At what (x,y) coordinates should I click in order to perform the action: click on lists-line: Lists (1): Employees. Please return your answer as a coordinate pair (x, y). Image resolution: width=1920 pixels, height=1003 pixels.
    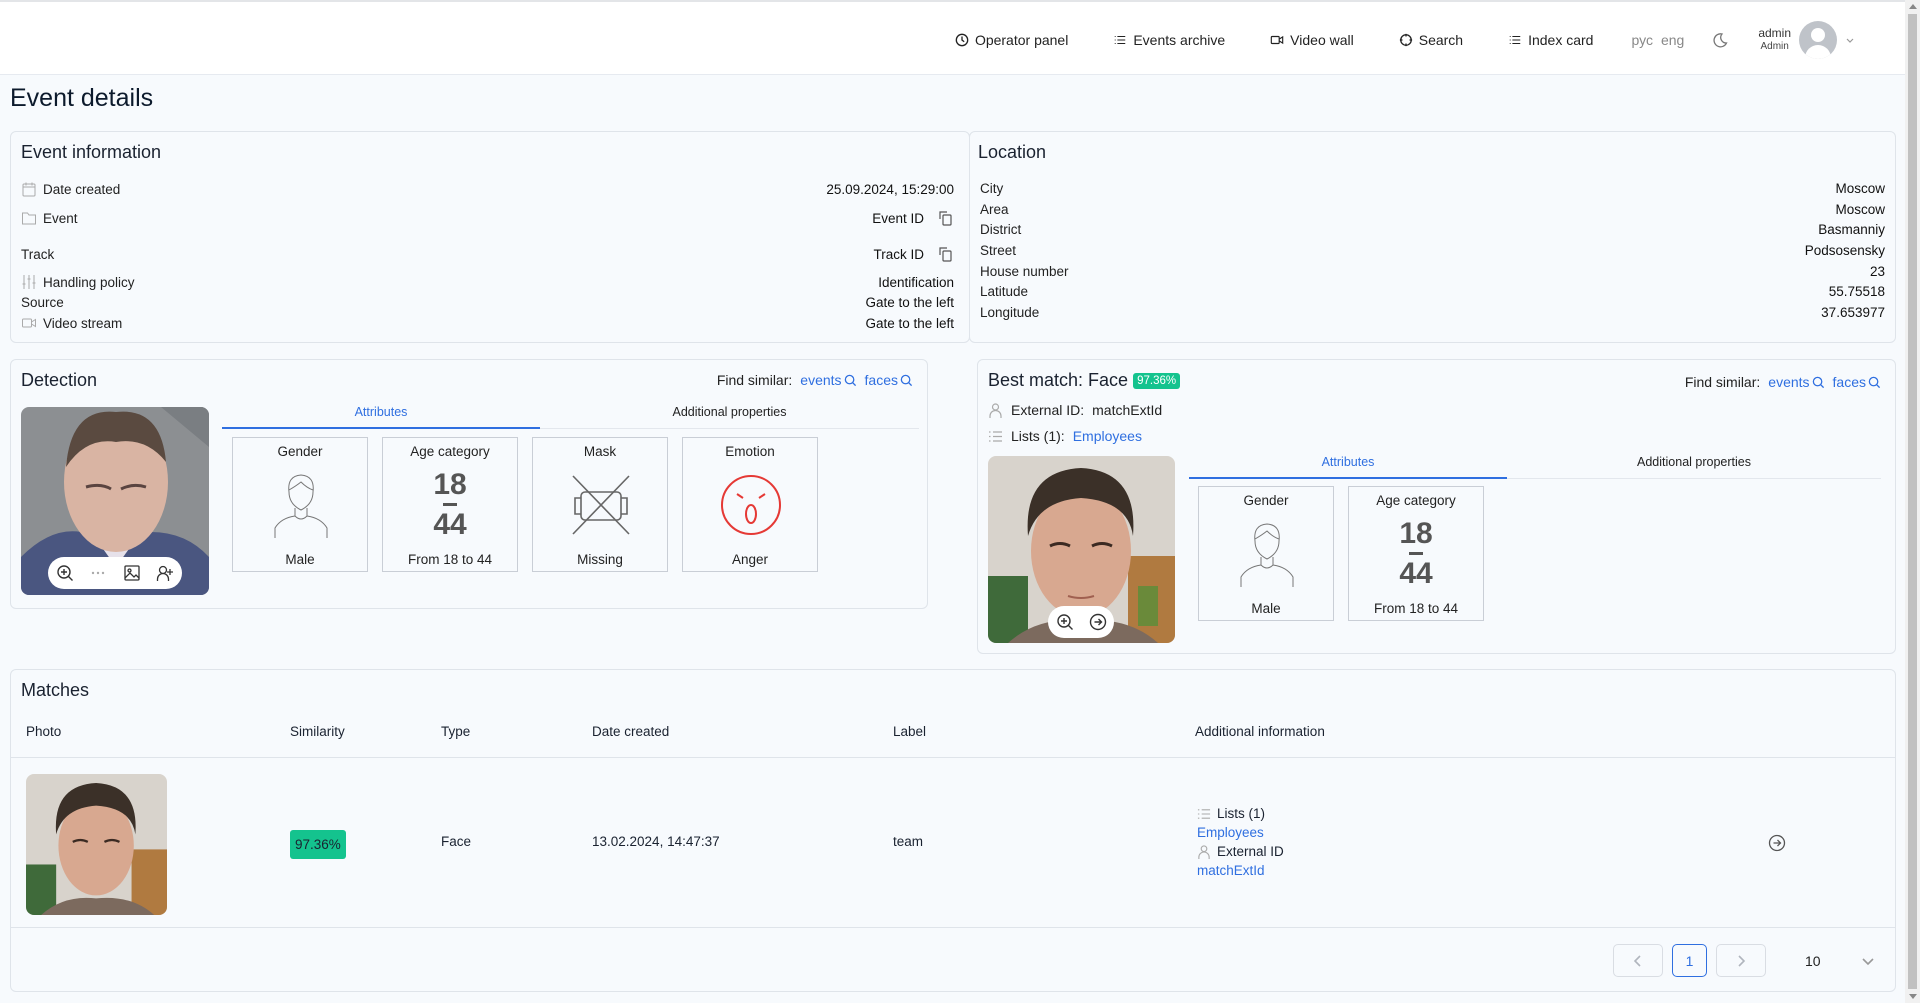
    Looking at the image, I should click on (1065, 436).